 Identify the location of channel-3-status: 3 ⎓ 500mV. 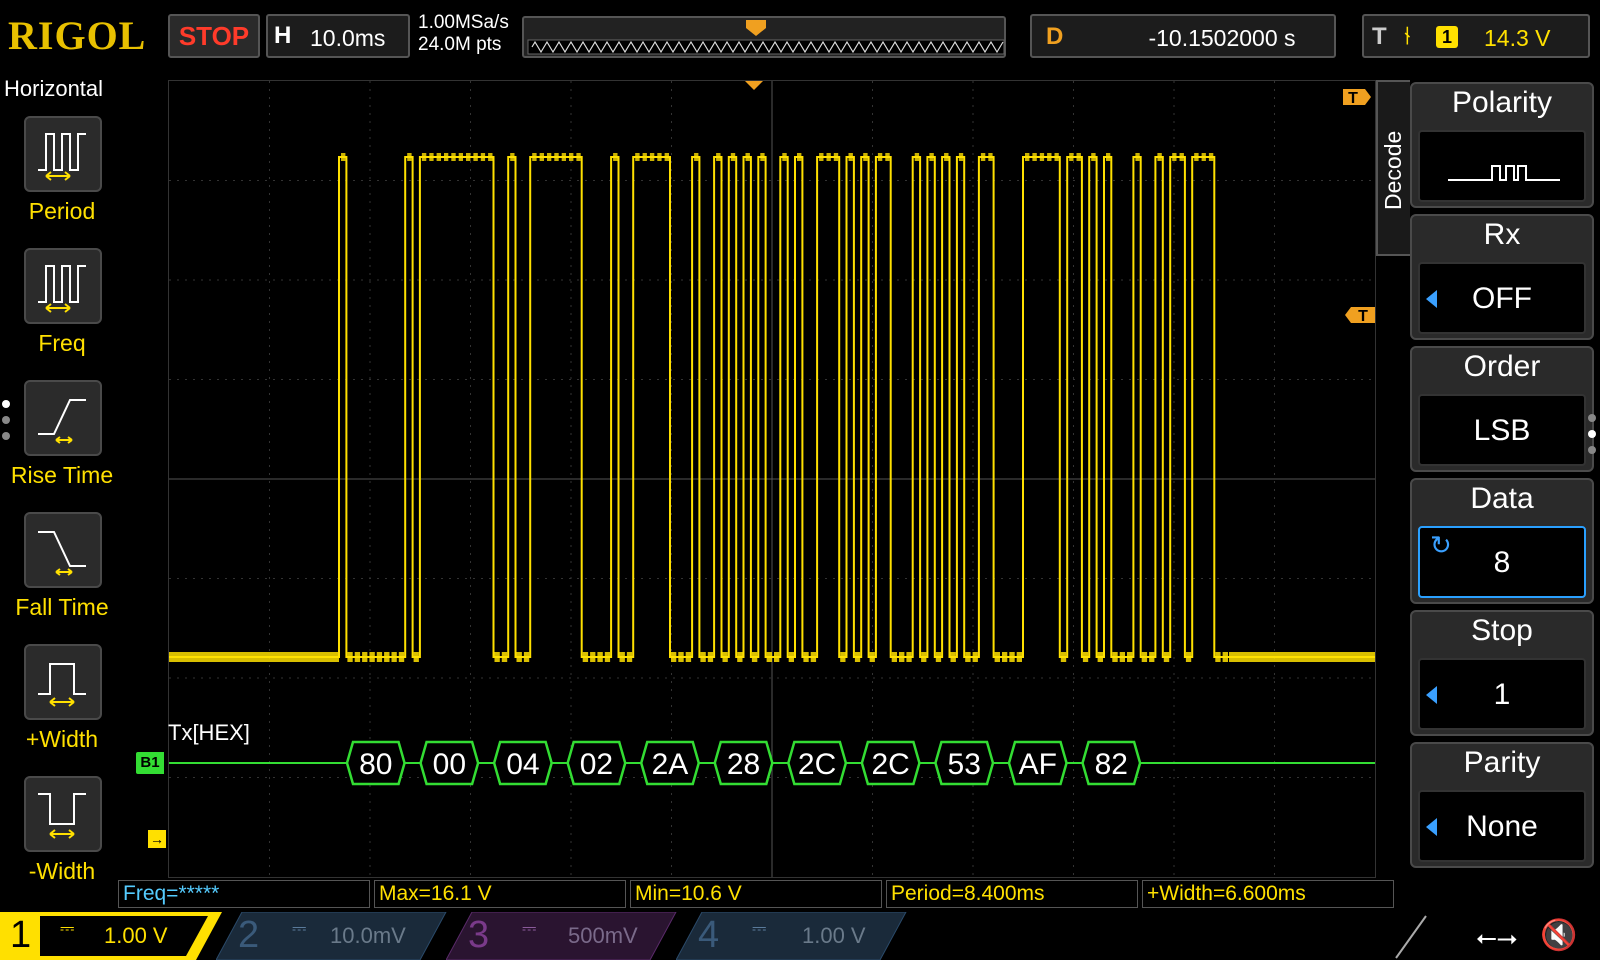
(562, 936).